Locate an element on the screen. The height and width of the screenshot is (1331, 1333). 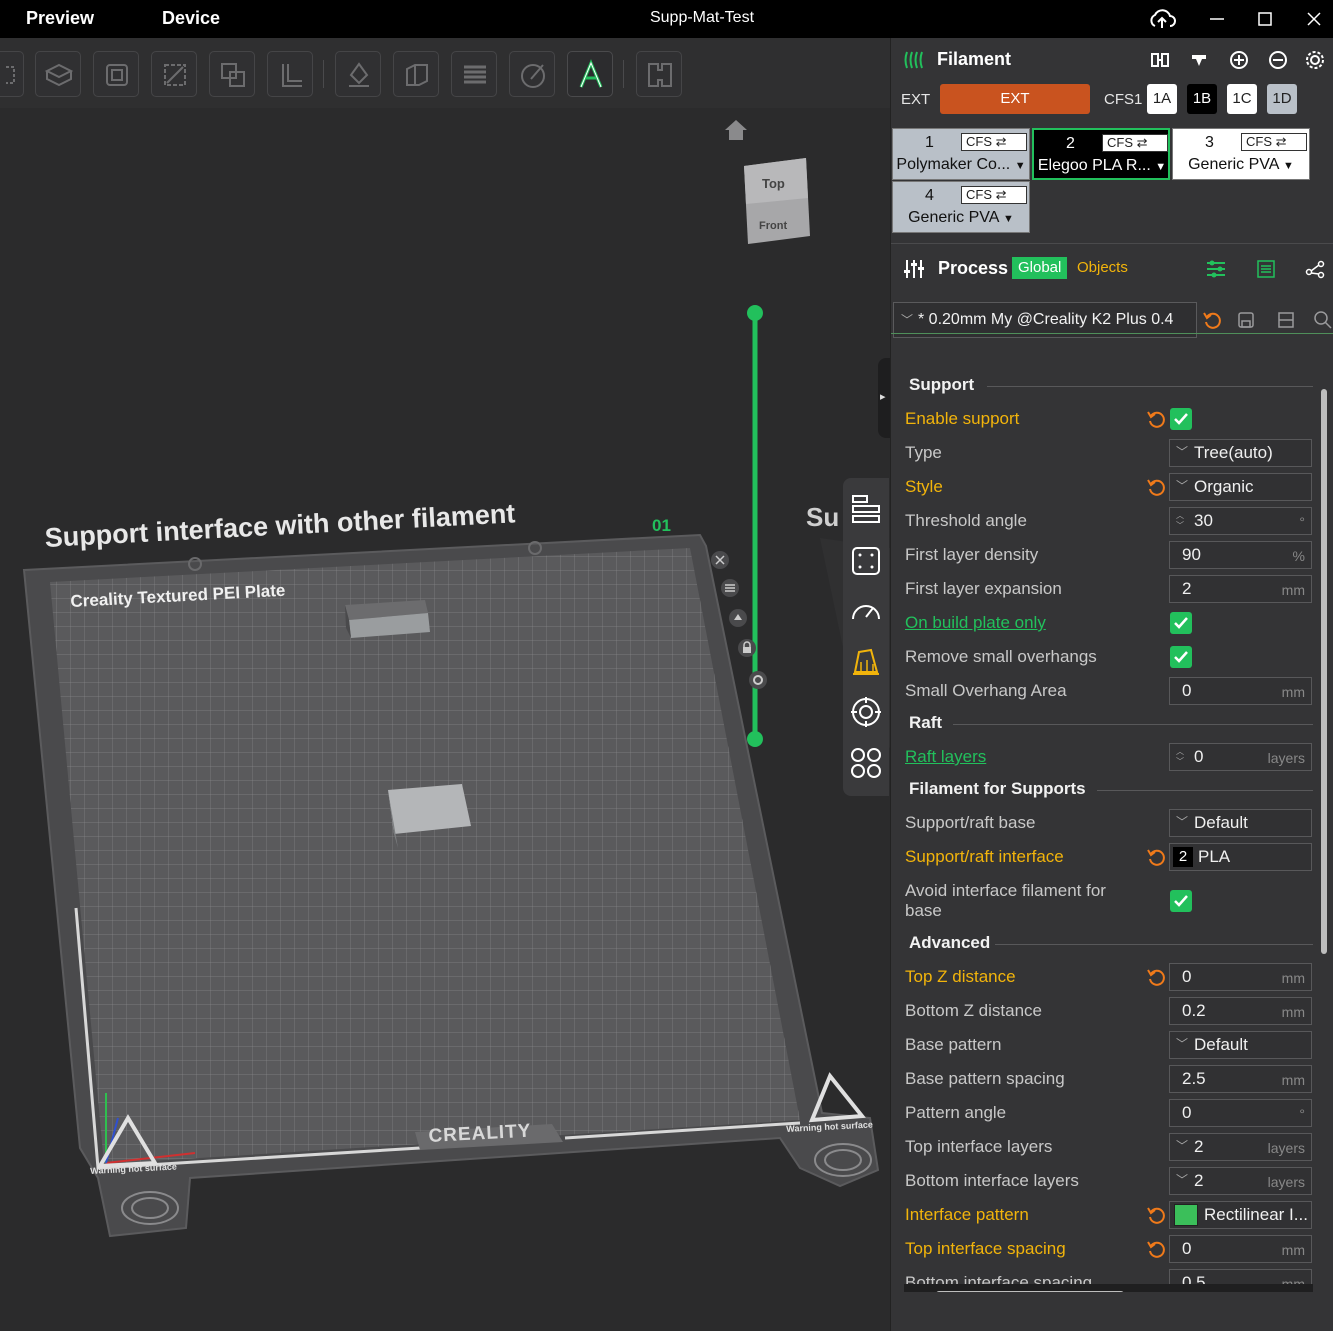
sync-icon is located at coordinates (1160, 60).